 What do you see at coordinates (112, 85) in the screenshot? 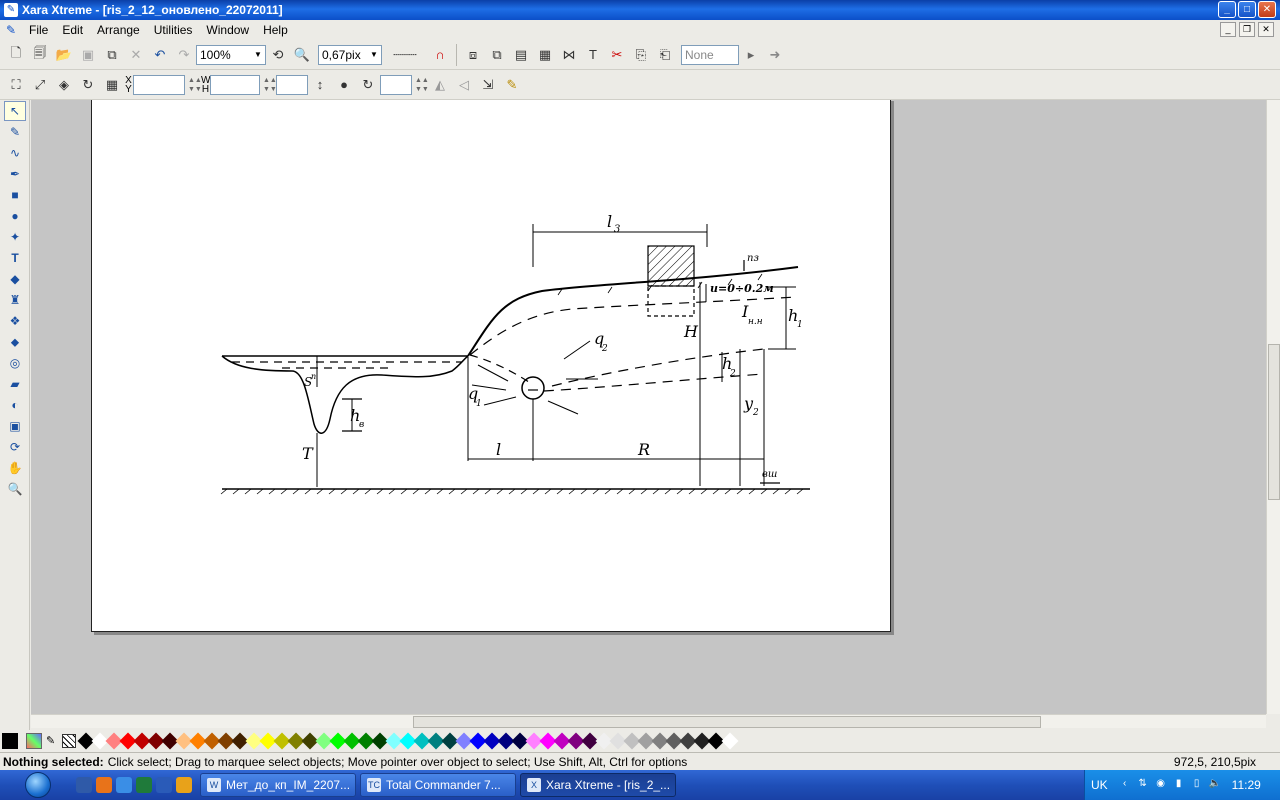
I see `grid-position-icon: ▦` at bounding box center [112, 85].